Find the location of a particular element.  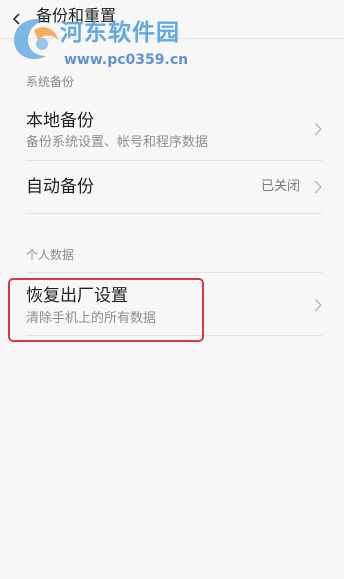

auto-backup-title: 自动备份 is located at coordinates (60, 187).